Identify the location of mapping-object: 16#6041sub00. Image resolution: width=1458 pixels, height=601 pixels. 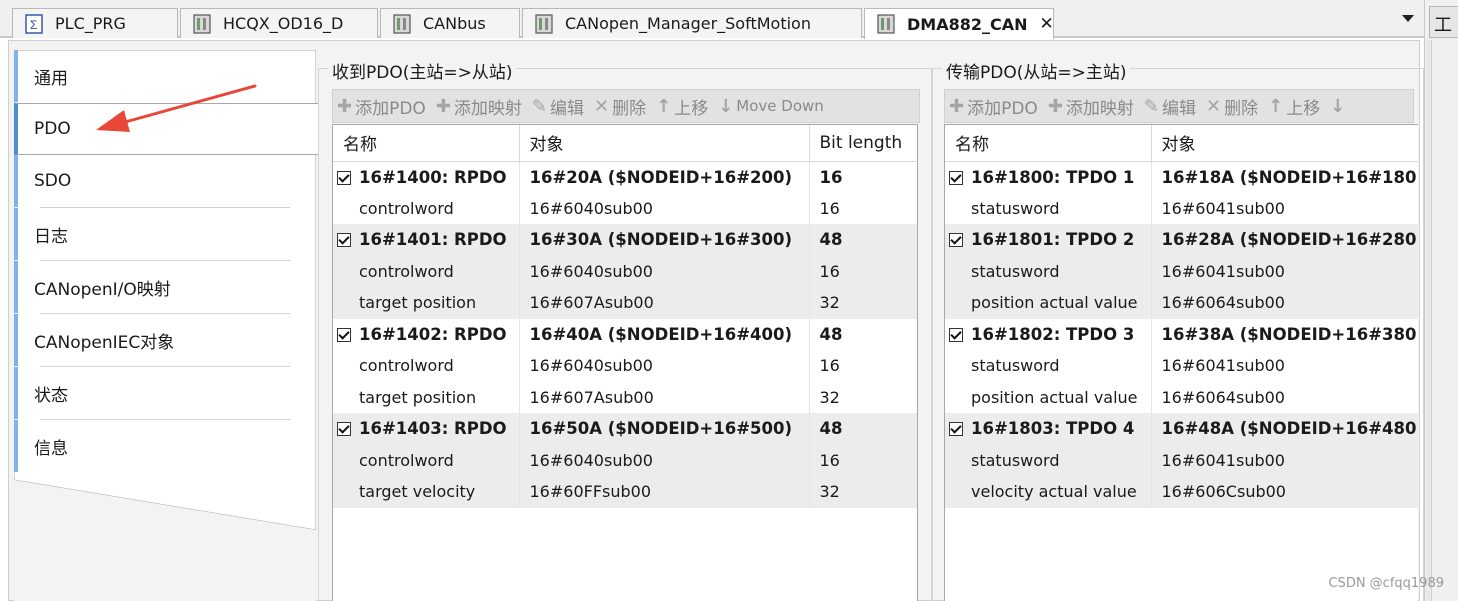
(1284, 460).